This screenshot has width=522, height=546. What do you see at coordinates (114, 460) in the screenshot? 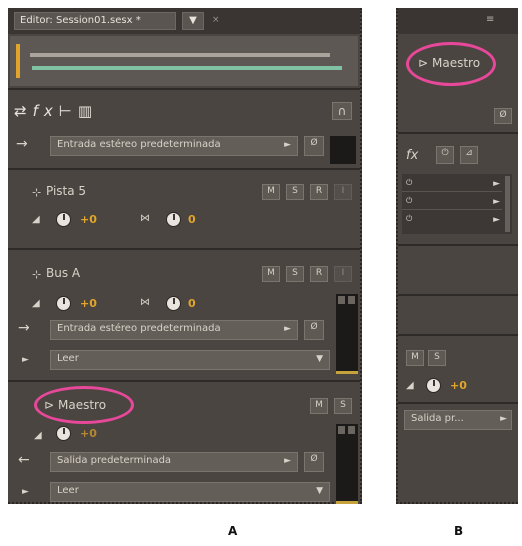
I see `master-output-label: Salida predeterminada` at bounding box center [114, 460].